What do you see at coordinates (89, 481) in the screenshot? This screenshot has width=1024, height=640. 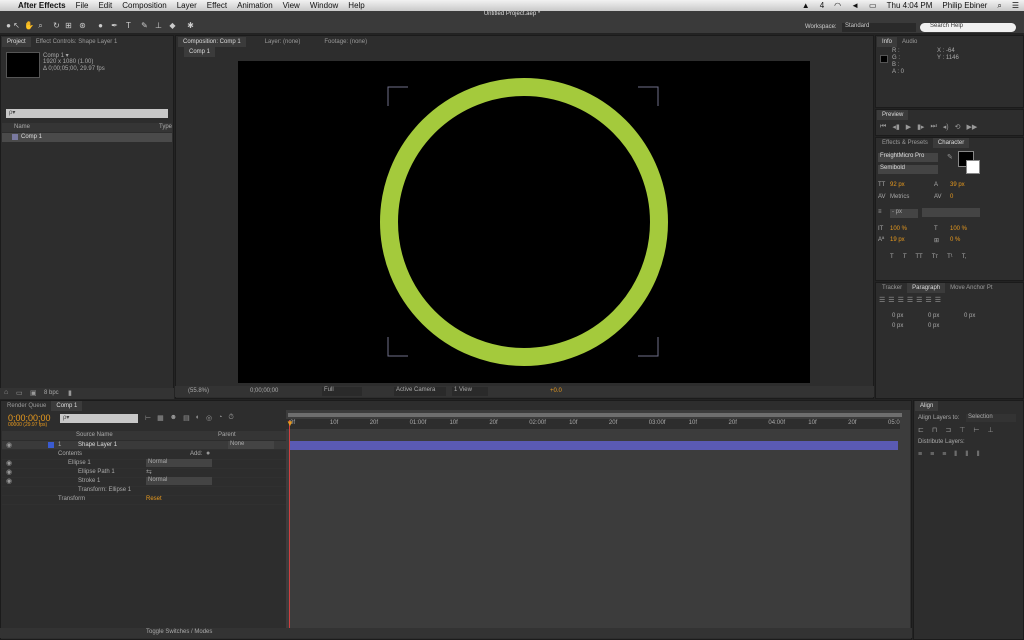 I see `stroke-label: Stroke 1` at bounding box center [89, 481].